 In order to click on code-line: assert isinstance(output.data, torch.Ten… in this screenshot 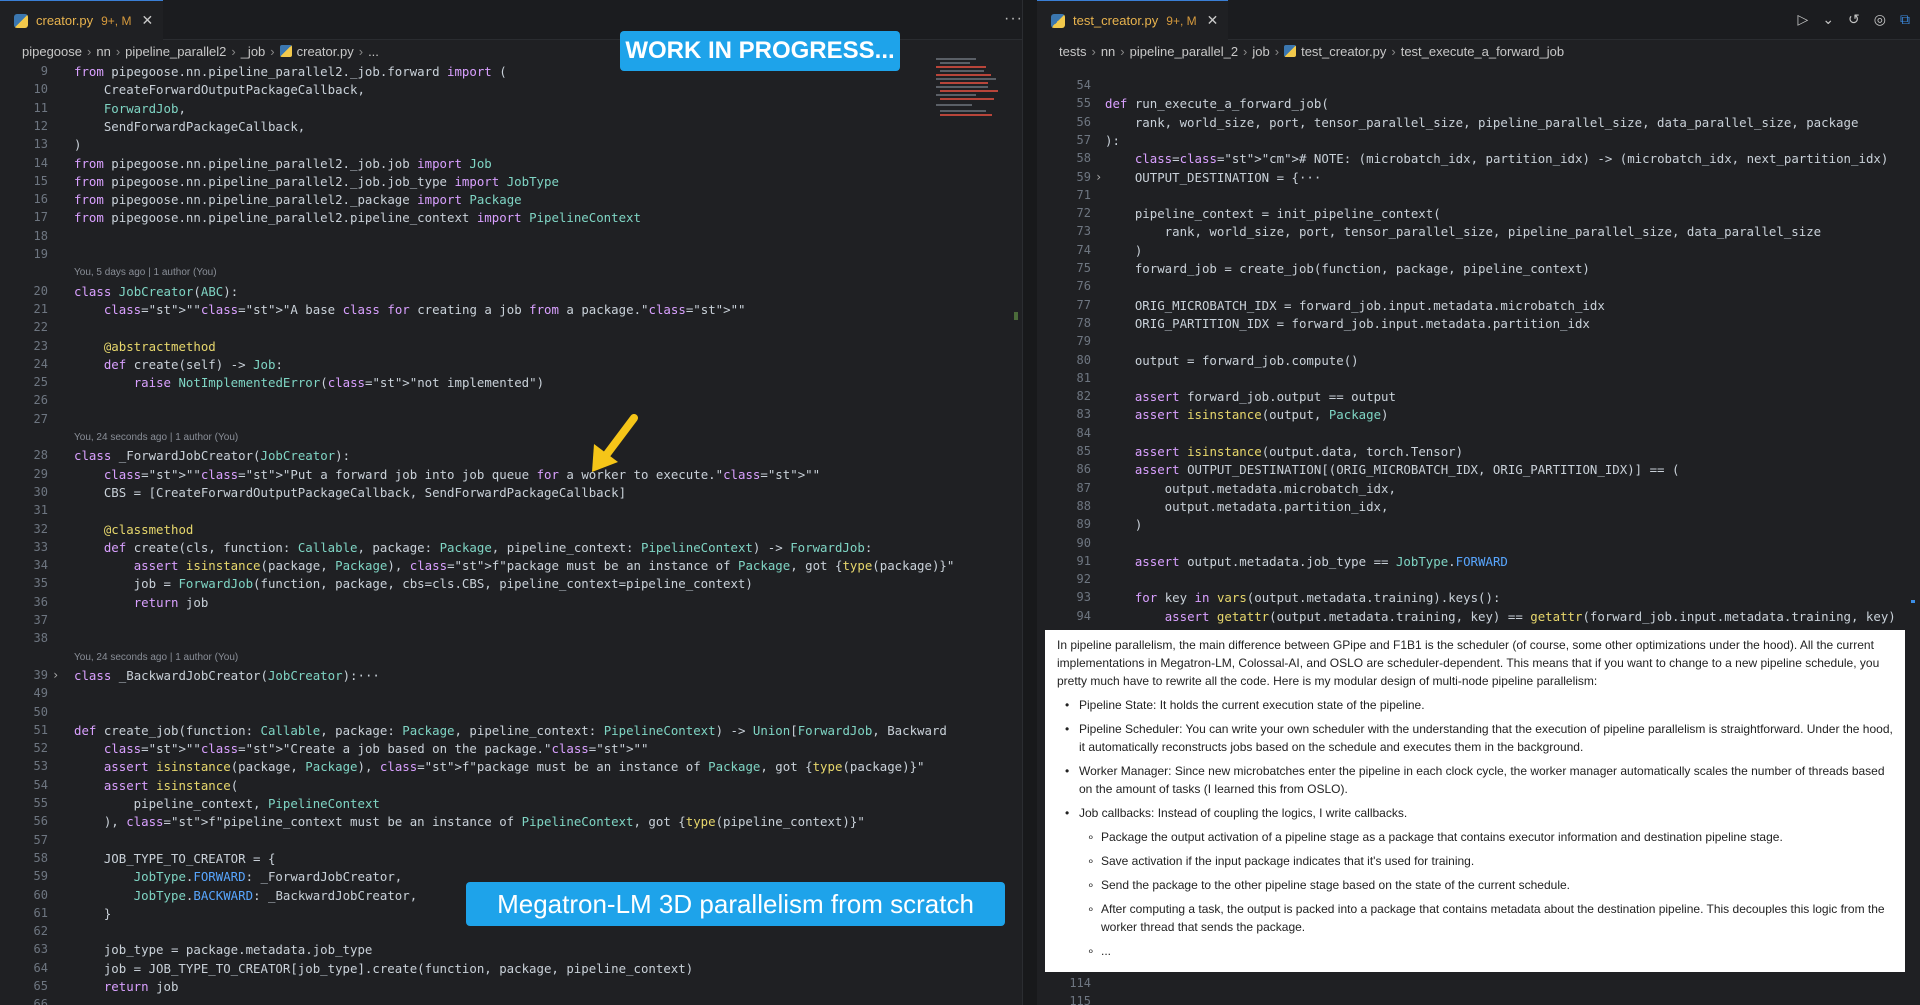, I will do `click(1299, 451)`.